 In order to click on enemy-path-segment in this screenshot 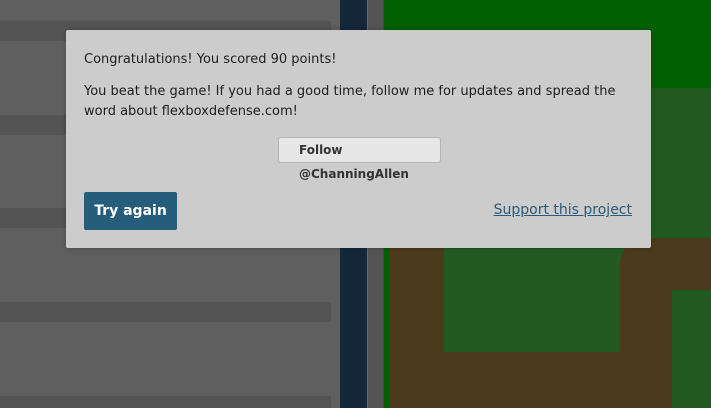, I will do `click(681, 264)`.